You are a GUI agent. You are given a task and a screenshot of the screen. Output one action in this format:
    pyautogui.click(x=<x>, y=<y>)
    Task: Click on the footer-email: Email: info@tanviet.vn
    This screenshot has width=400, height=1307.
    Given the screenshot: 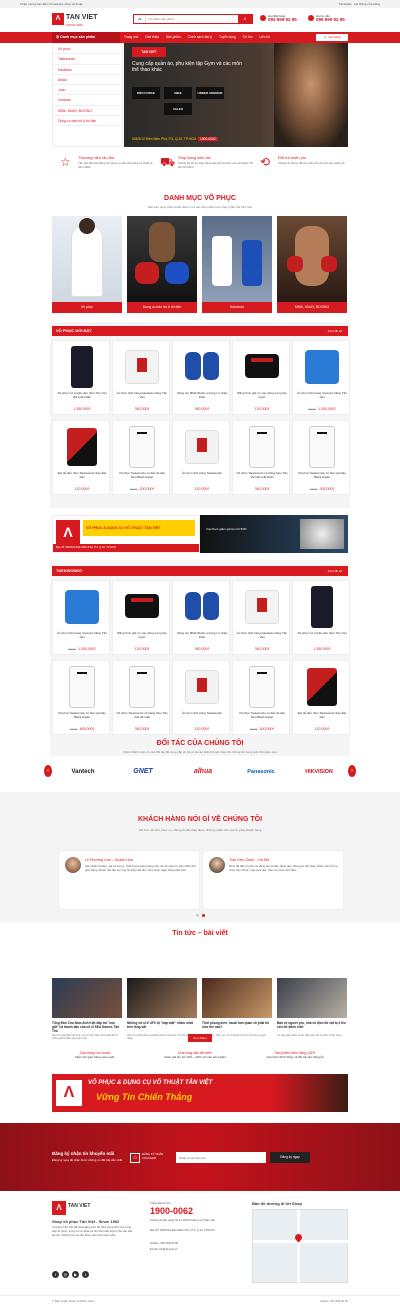 What is the action you would take?
    pyautogui.click(x=164, y=1249)
    